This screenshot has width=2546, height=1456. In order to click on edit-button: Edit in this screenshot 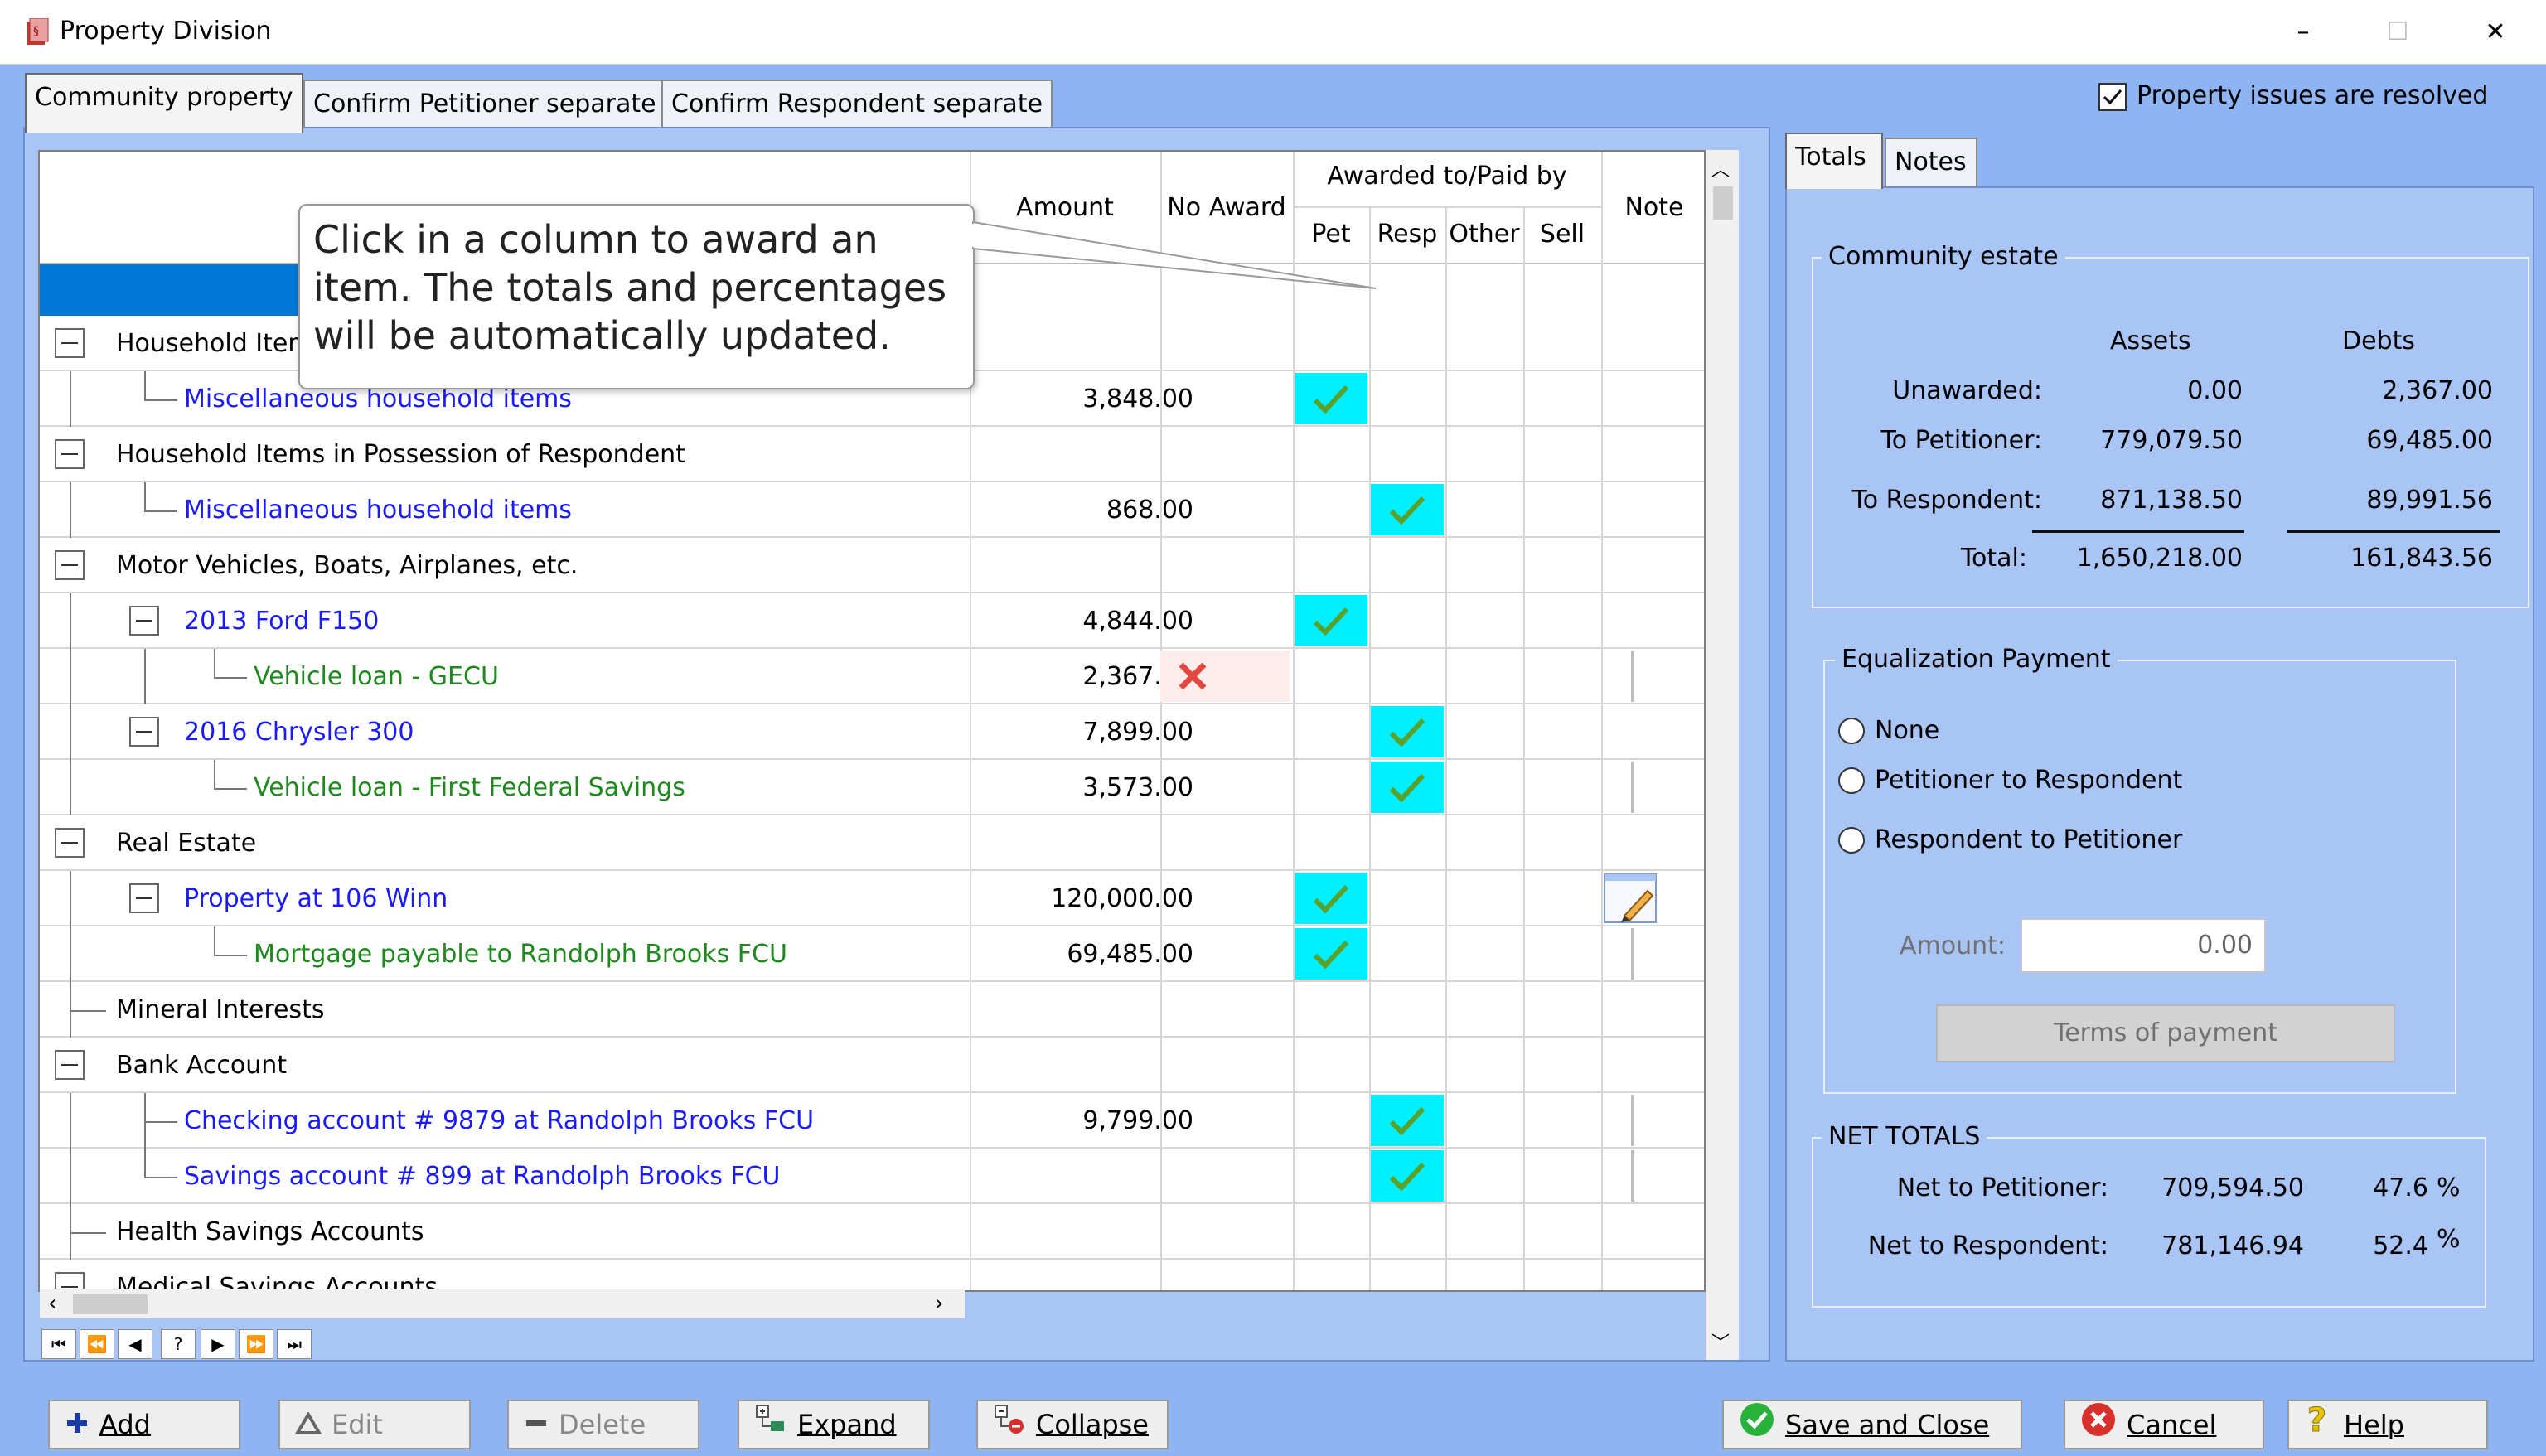, I will do `click(374, 1424)`.